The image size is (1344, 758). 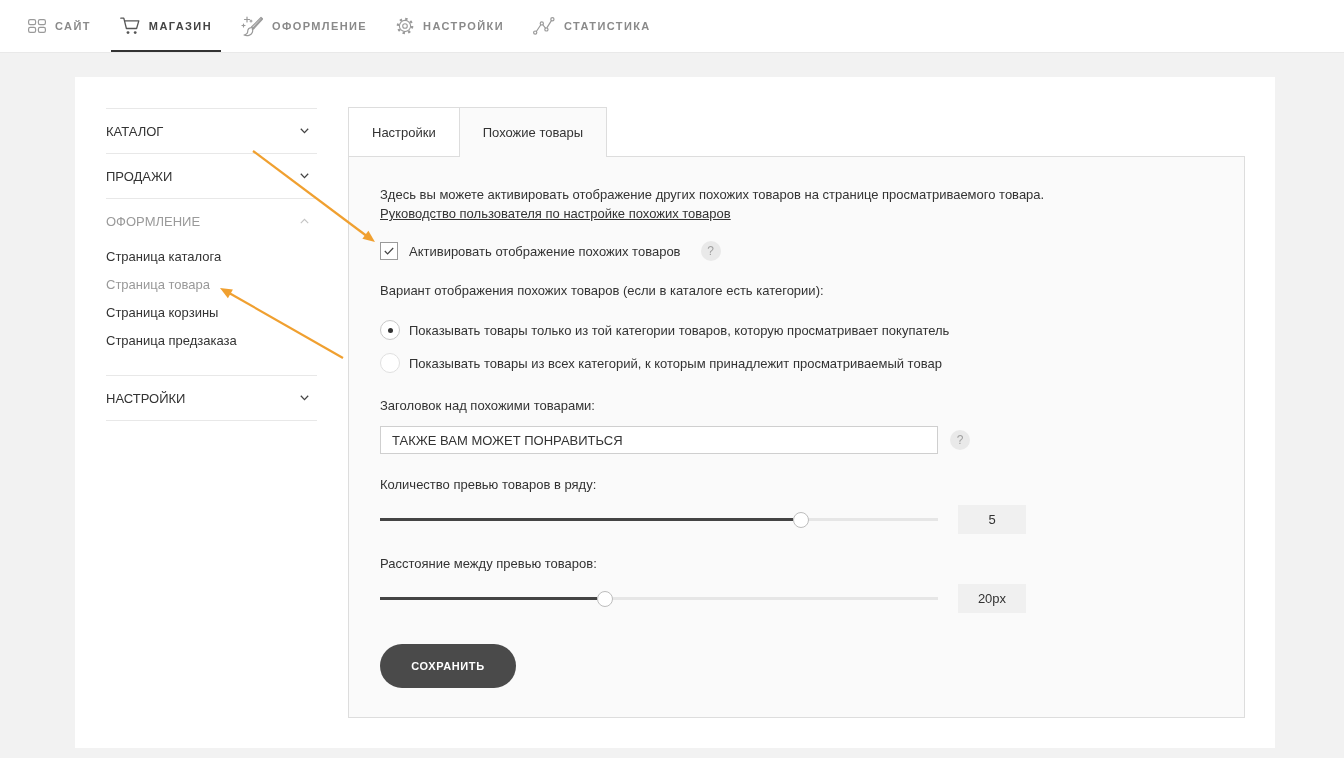 What do you see at coordinates (37, 26) in the screenshot?
I see `grid-icon` at bounding box center [37, 26].